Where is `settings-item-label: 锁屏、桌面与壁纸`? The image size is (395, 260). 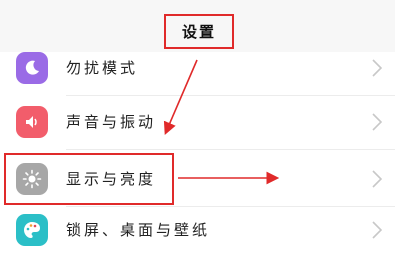
settings-item-label: 锁屏、桌面与壁纸 is located at coordinates (138, 230).